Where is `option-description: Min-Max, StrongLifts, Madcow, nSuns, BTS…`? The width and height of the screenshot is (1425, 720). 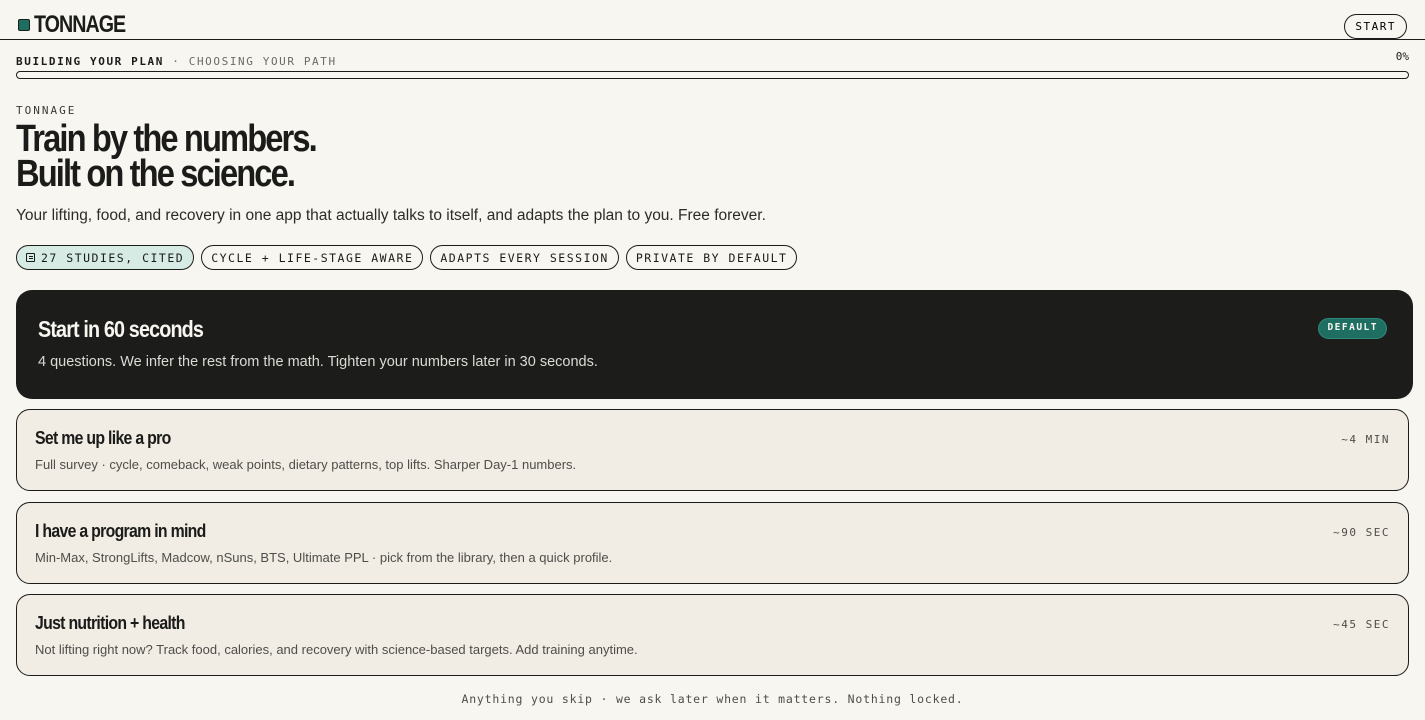
option-description: Min-Max, StrongLifts, Madcow, nSuns, BTS… is located at coordinates (324, 557).